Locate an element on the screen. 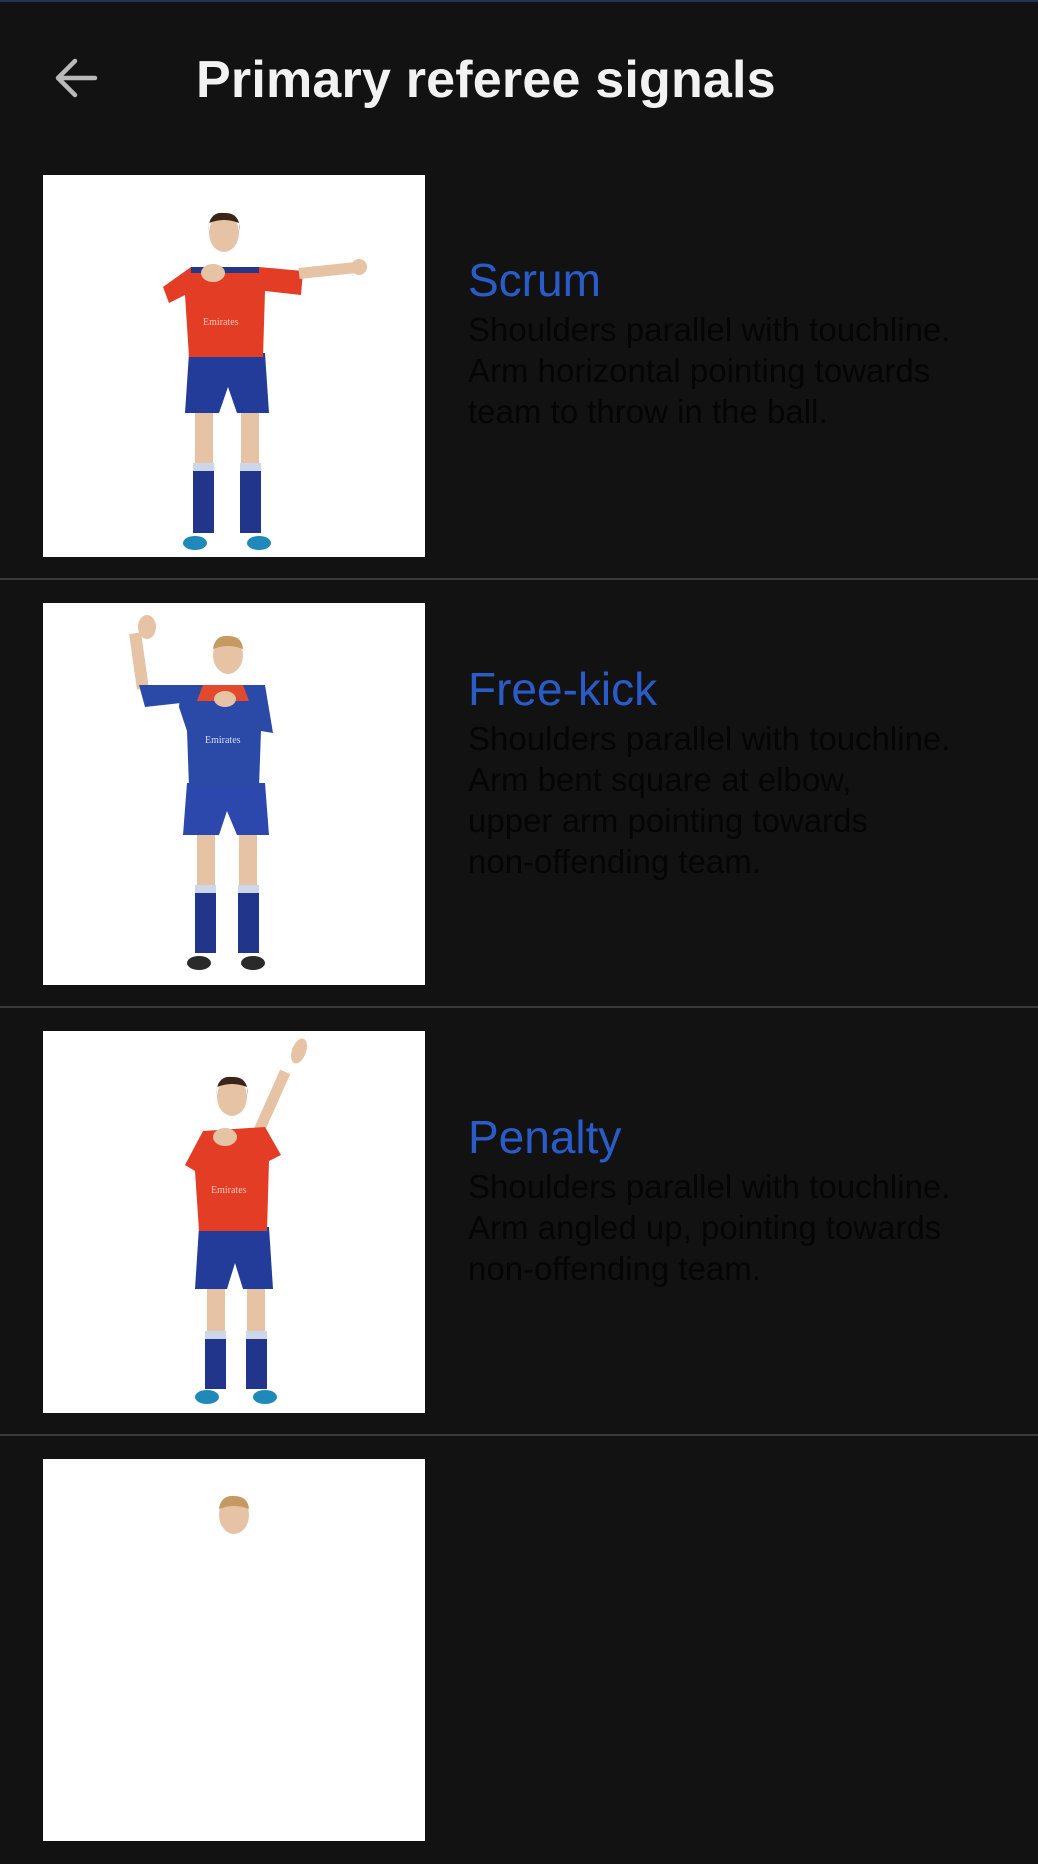 This screenshot has height=1864, width=1038. referee-signal-photo is located at coordinates (234, 1650).